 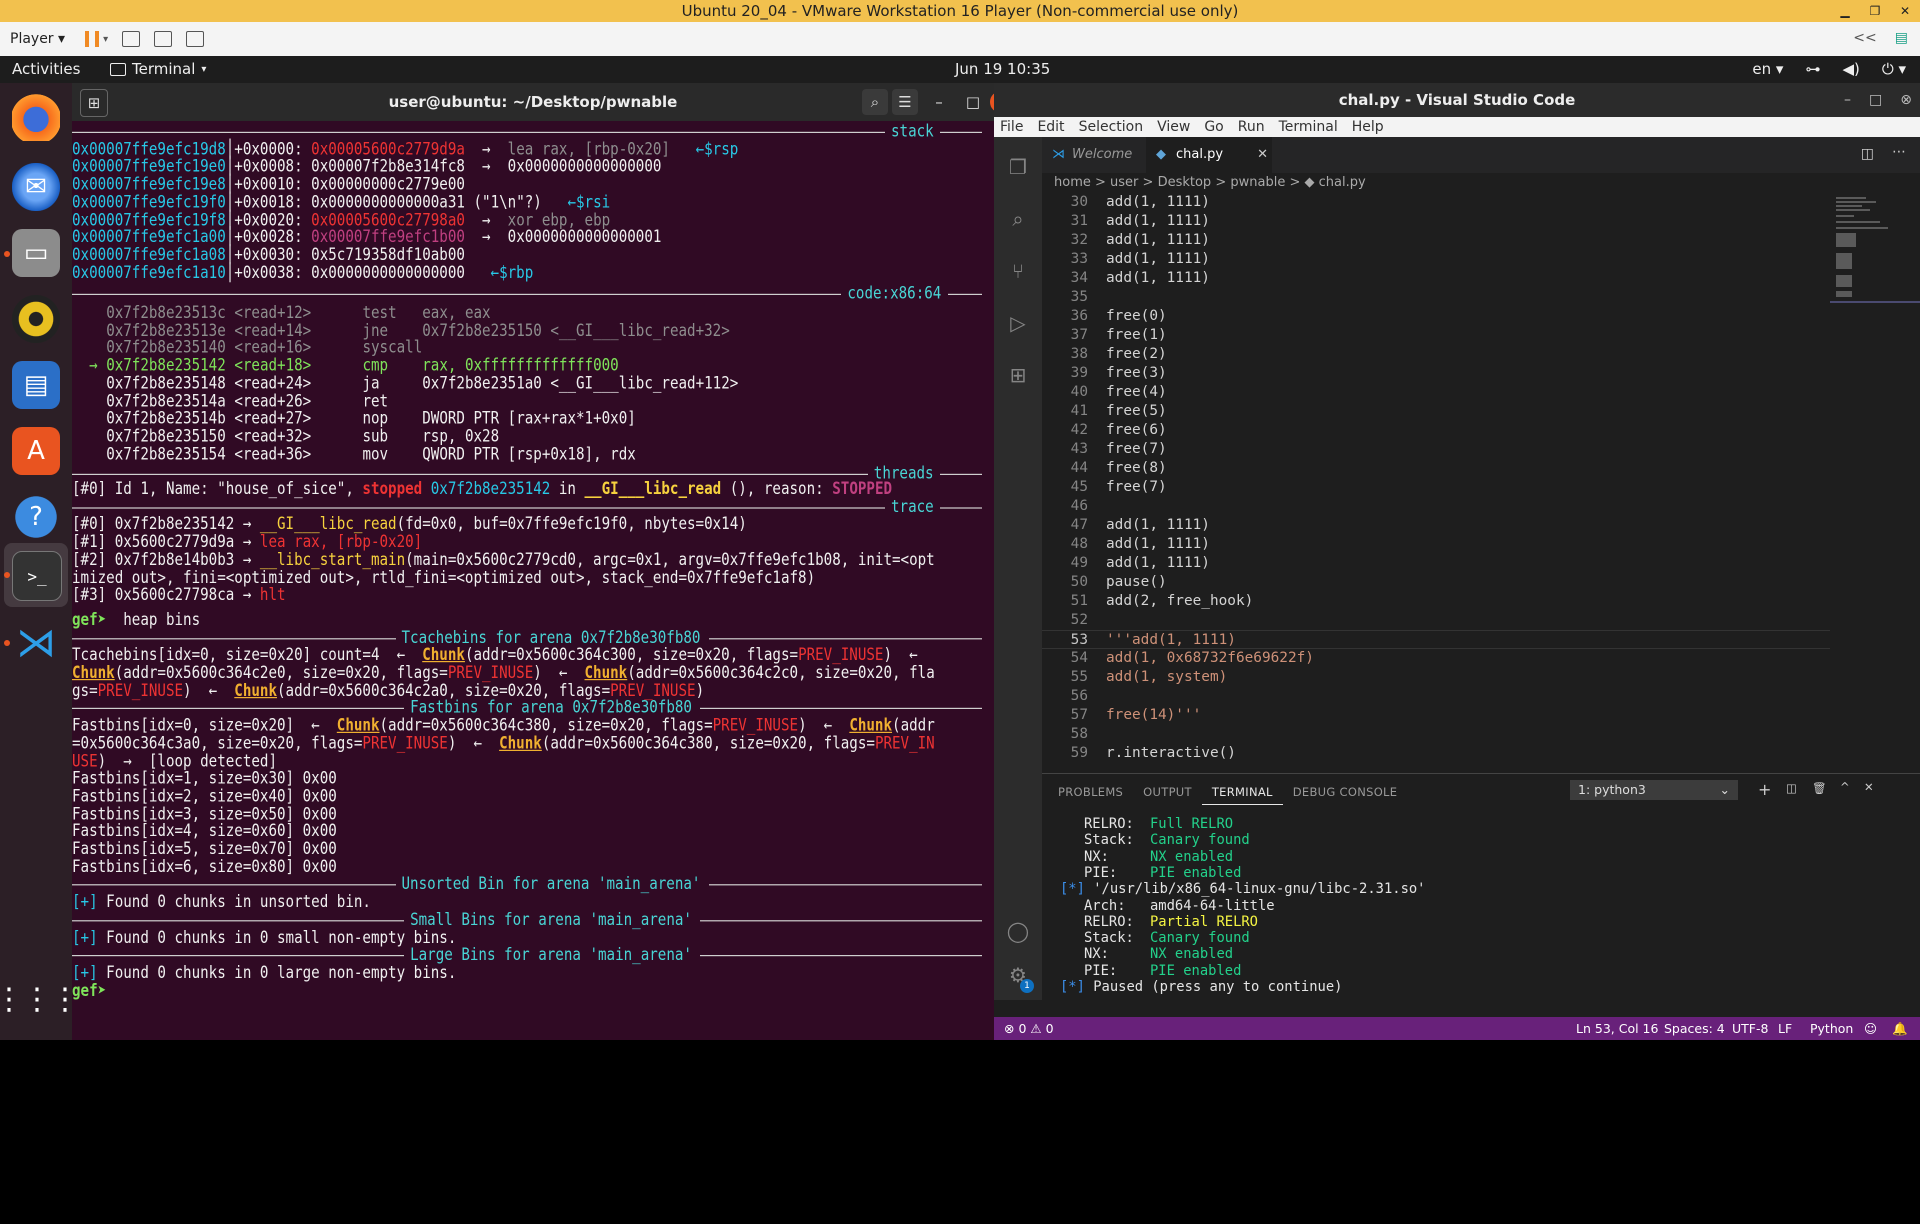 I want to click on power-icon: ⏻ ▾, so click(x=1894, y=69).